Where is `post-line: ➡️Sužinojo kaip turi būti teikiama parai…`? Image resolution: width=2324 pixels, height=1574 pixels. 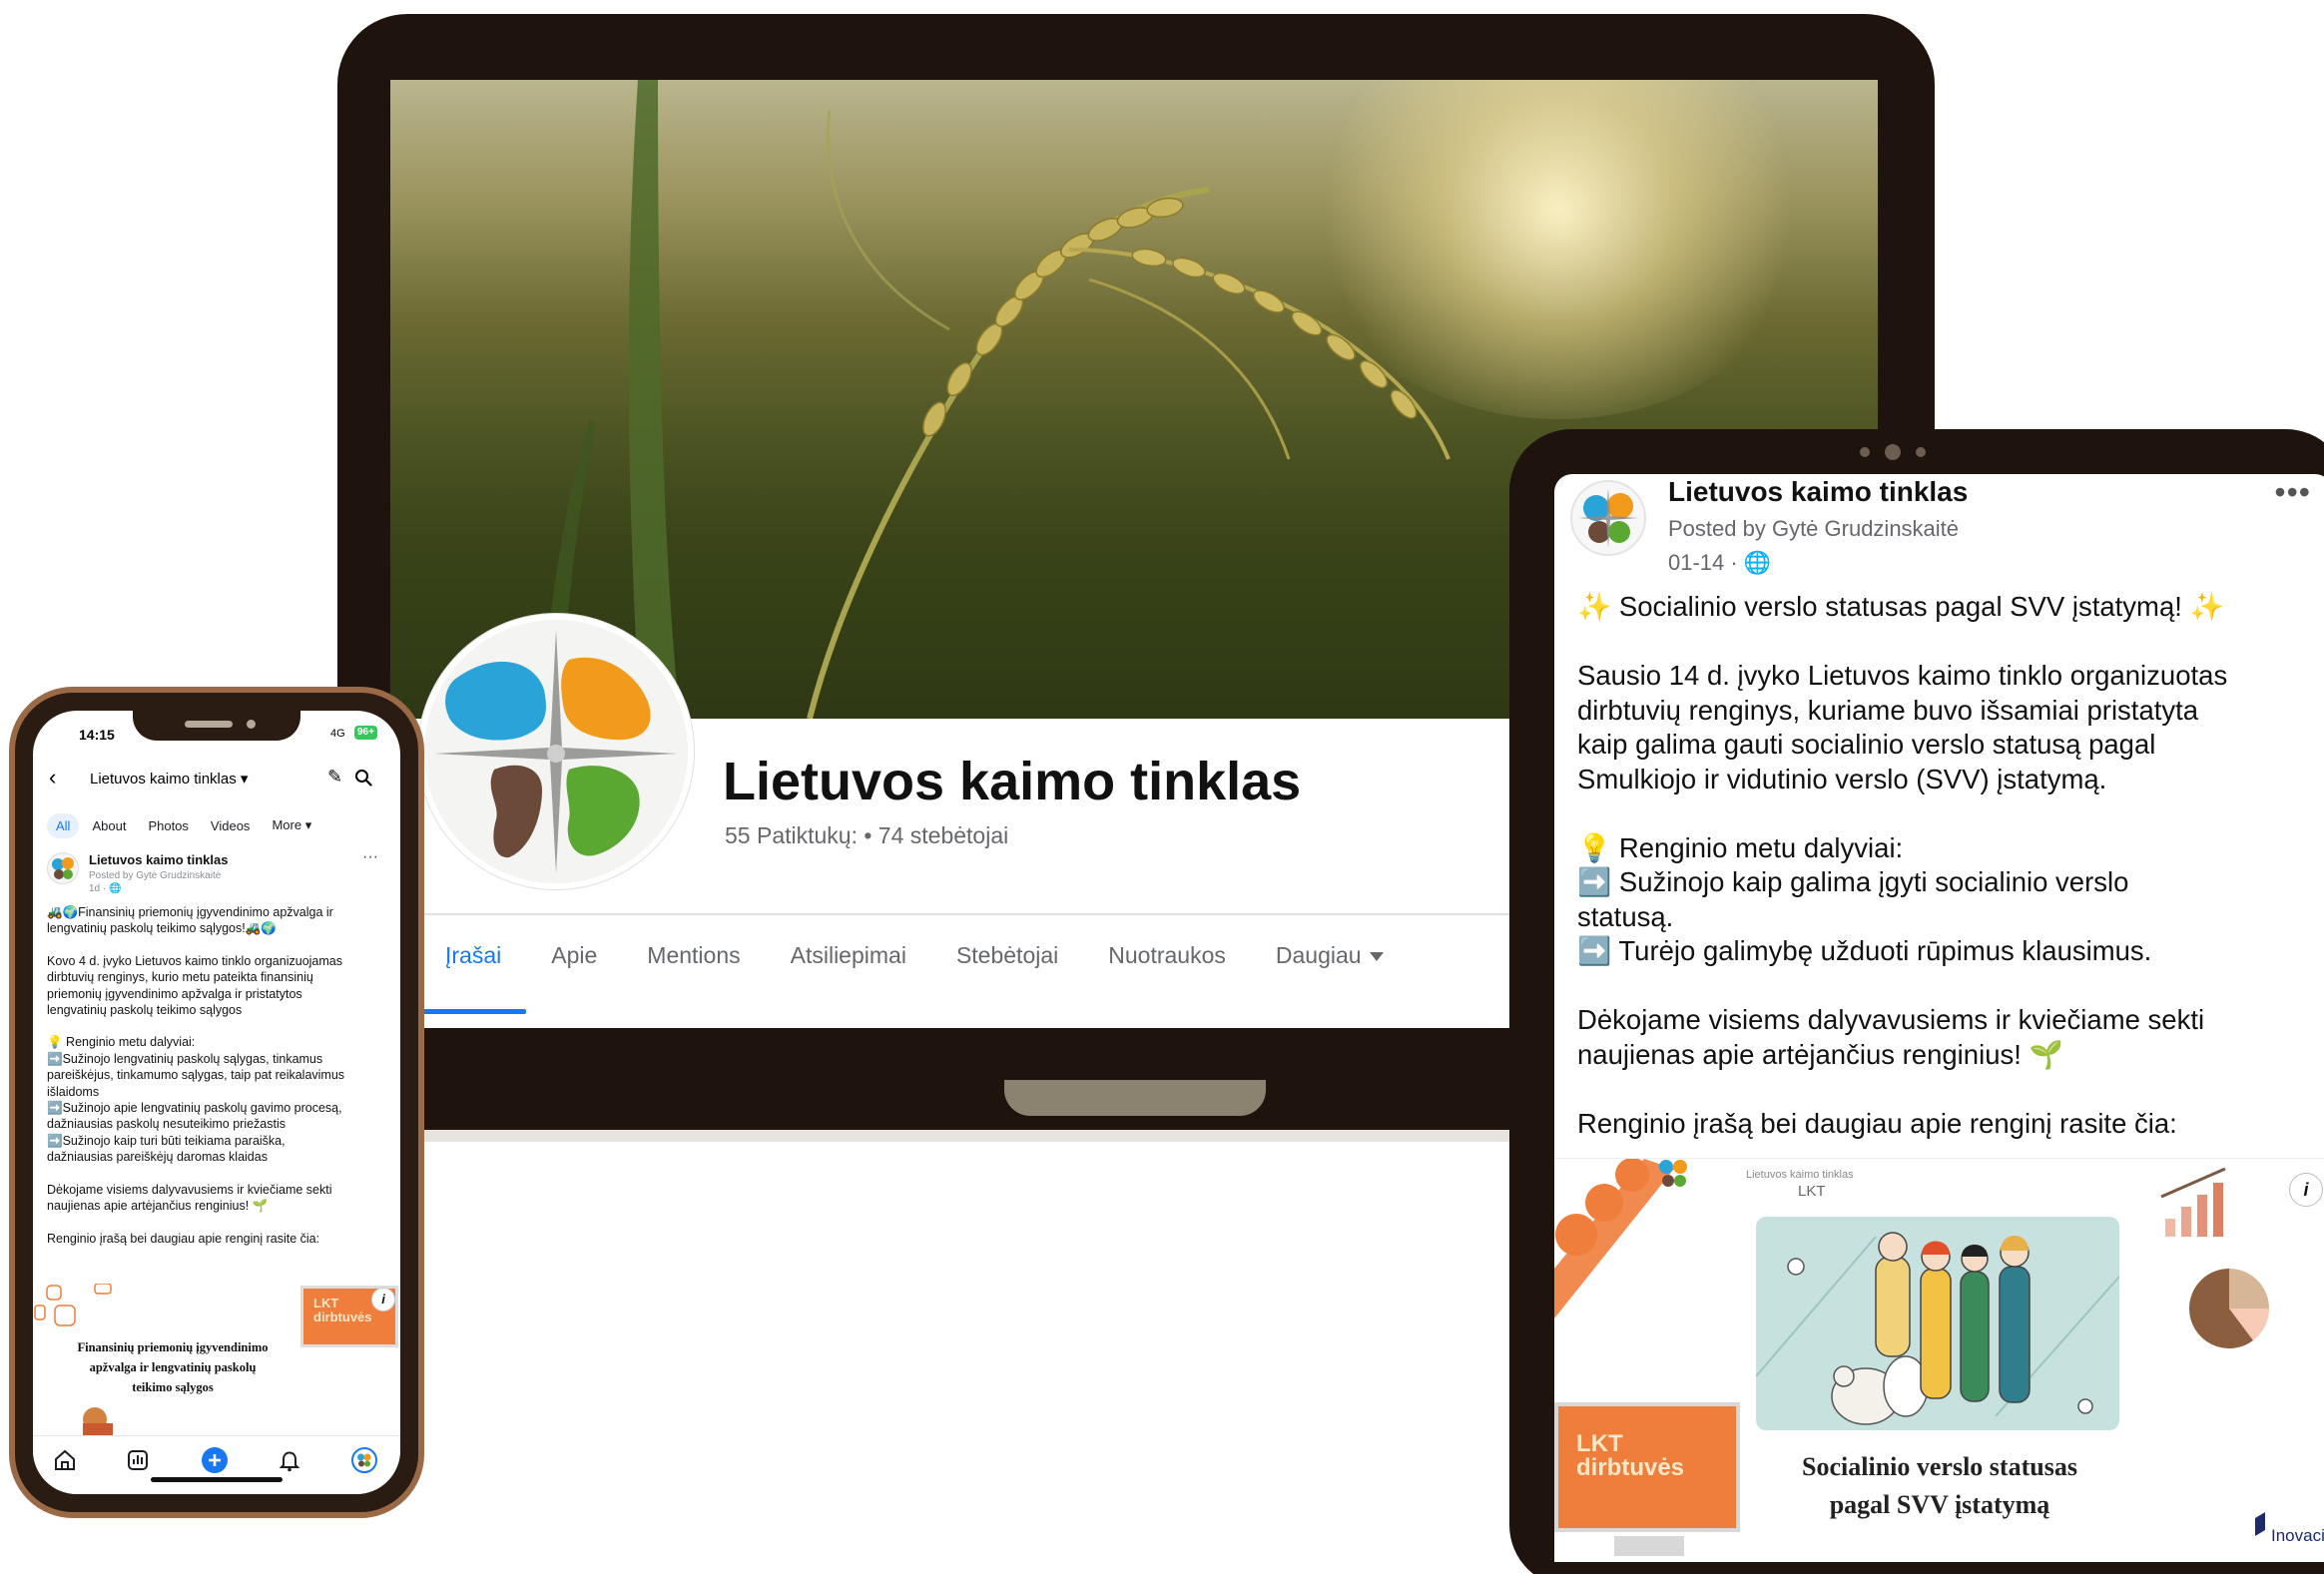 post-line: ➡️Sužinojo kaip turi būti teikiama parai… is located at coordinates (166, 1140).